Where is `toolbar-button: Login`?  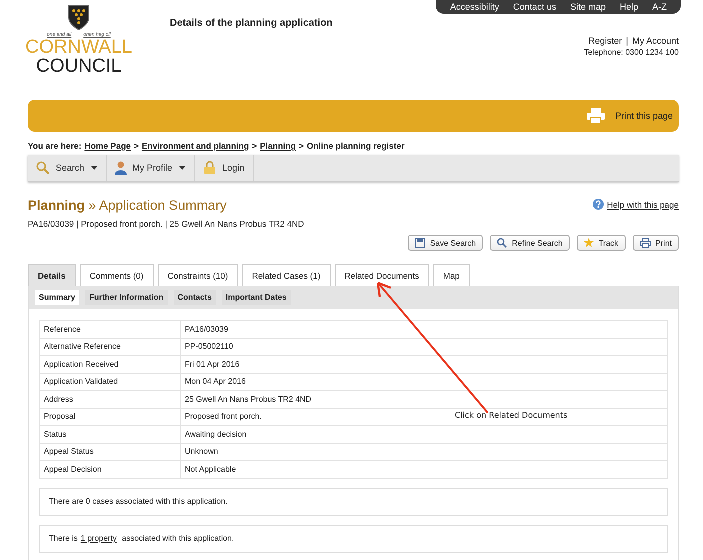
toolbar-button: Login is located at coordinates (224, 168).